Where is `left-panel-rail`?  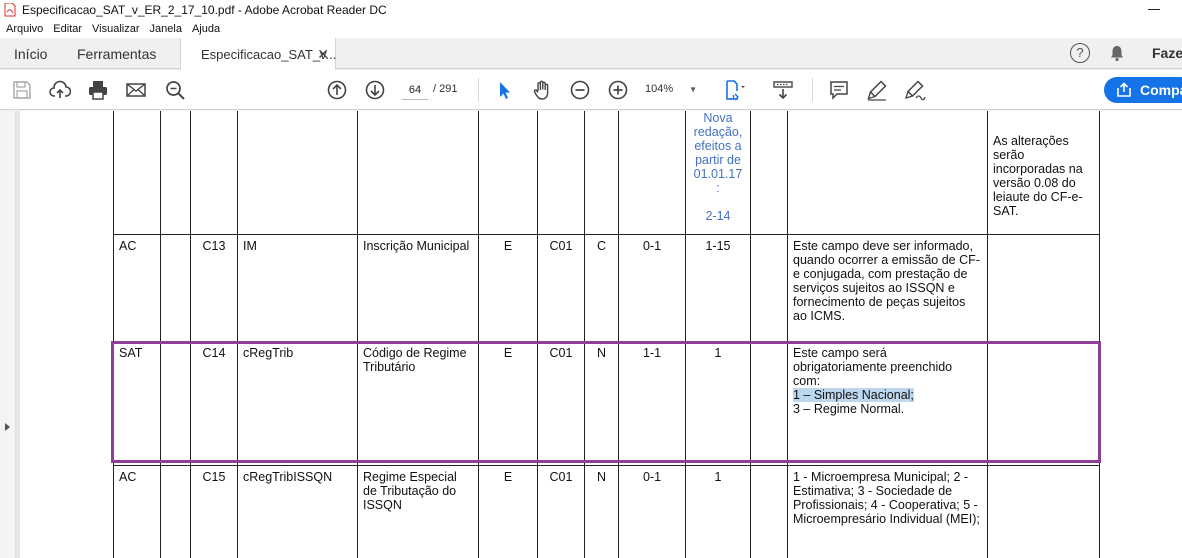 left-panel-rail is located at coordinates (8, 334).